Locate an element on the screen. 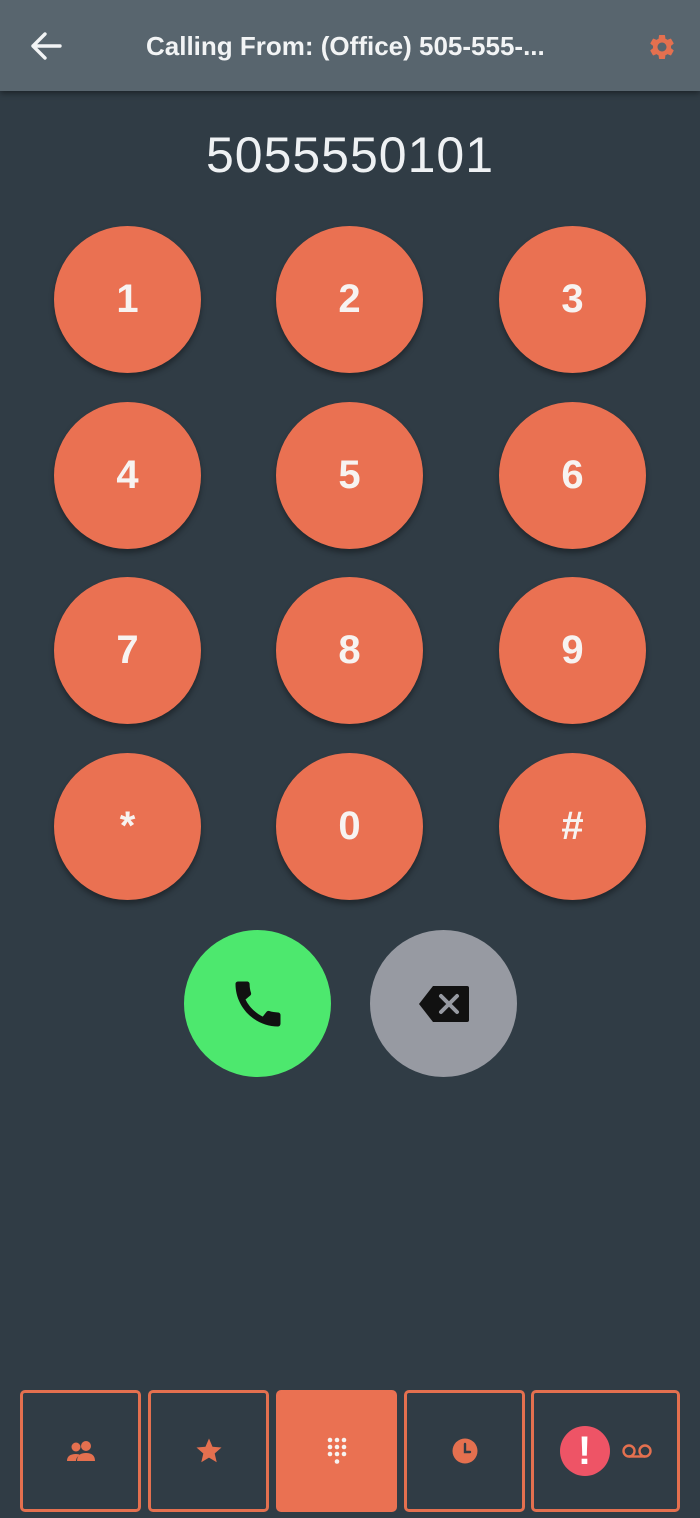  tab-voicemail: ! is located at coordinates (605, 1451).